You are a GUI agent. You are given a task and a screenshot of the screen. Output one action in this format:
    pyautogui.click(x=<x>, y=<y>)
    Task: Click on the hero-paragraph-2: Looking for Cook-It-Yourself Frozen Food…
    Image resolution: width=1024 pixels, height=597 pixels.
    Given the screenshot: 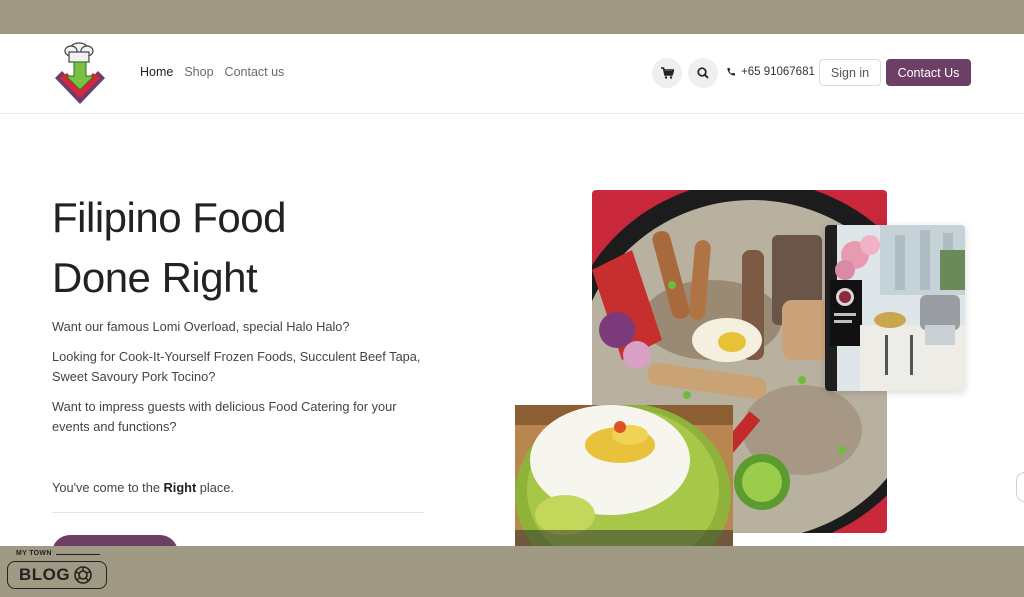 What is the action you would take?
    pyautogui.click(x=236, y=366)
    